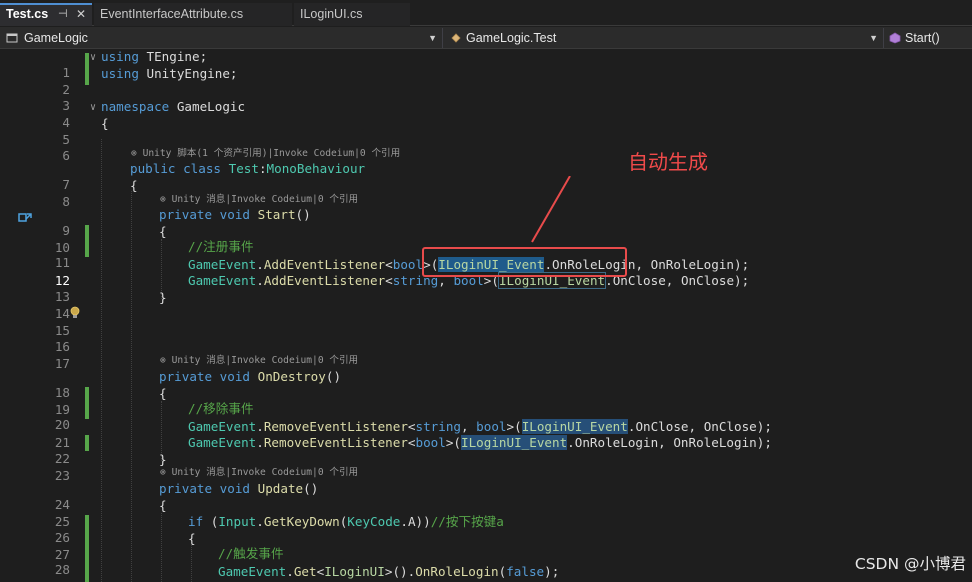  I want to click on annotation-highlight-box, so click(524, 262).